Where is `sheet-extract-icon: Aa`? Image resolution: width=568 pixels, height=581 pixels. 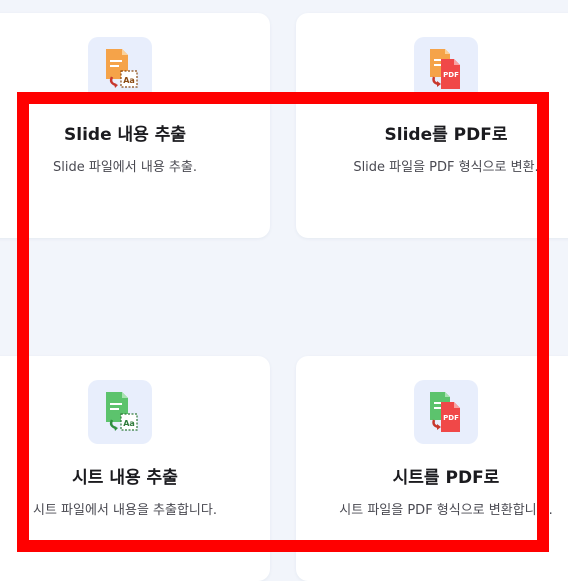
sheet-extract-icon: Aa is located at coordinates (120, 412).